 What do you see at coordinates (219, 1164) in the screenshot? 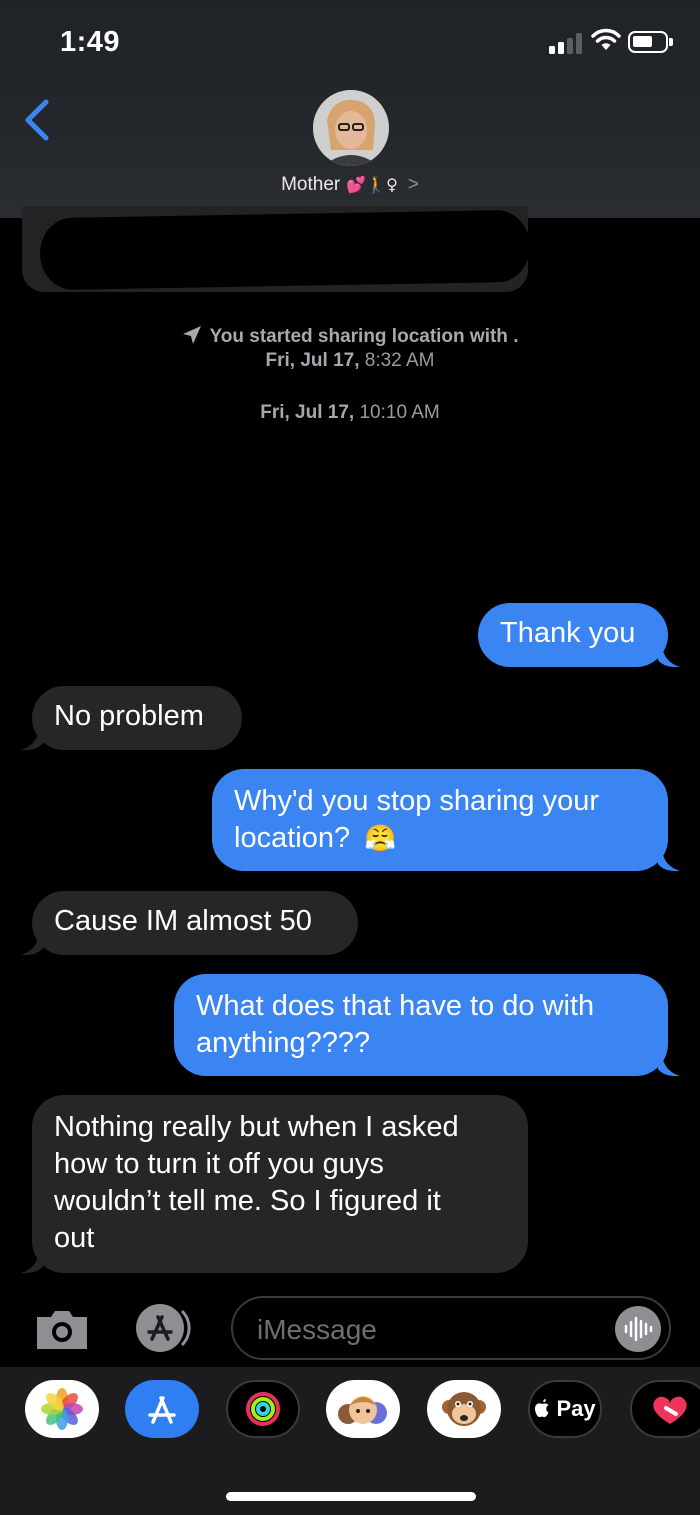
I see `message-text-line: how to turn it off you guys` at bounding box center [219, 1164].